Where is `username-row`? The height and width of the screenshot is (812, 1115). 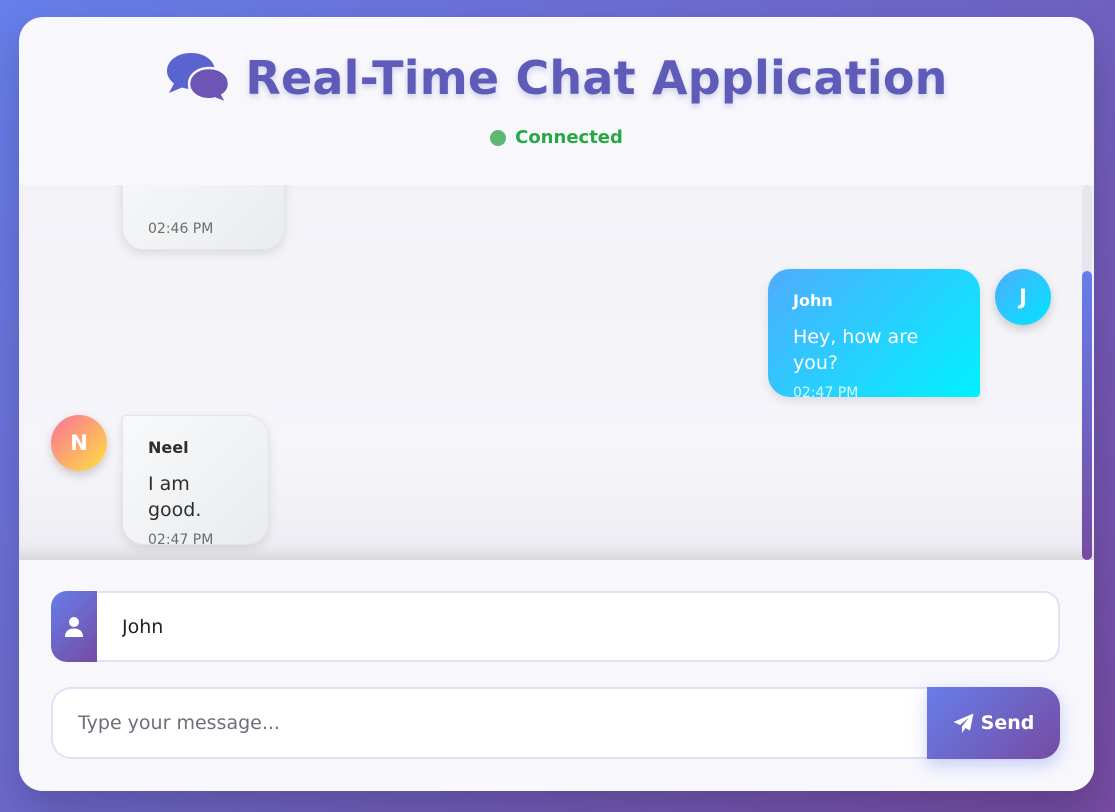 username-row is located at coordinates (555, 626).